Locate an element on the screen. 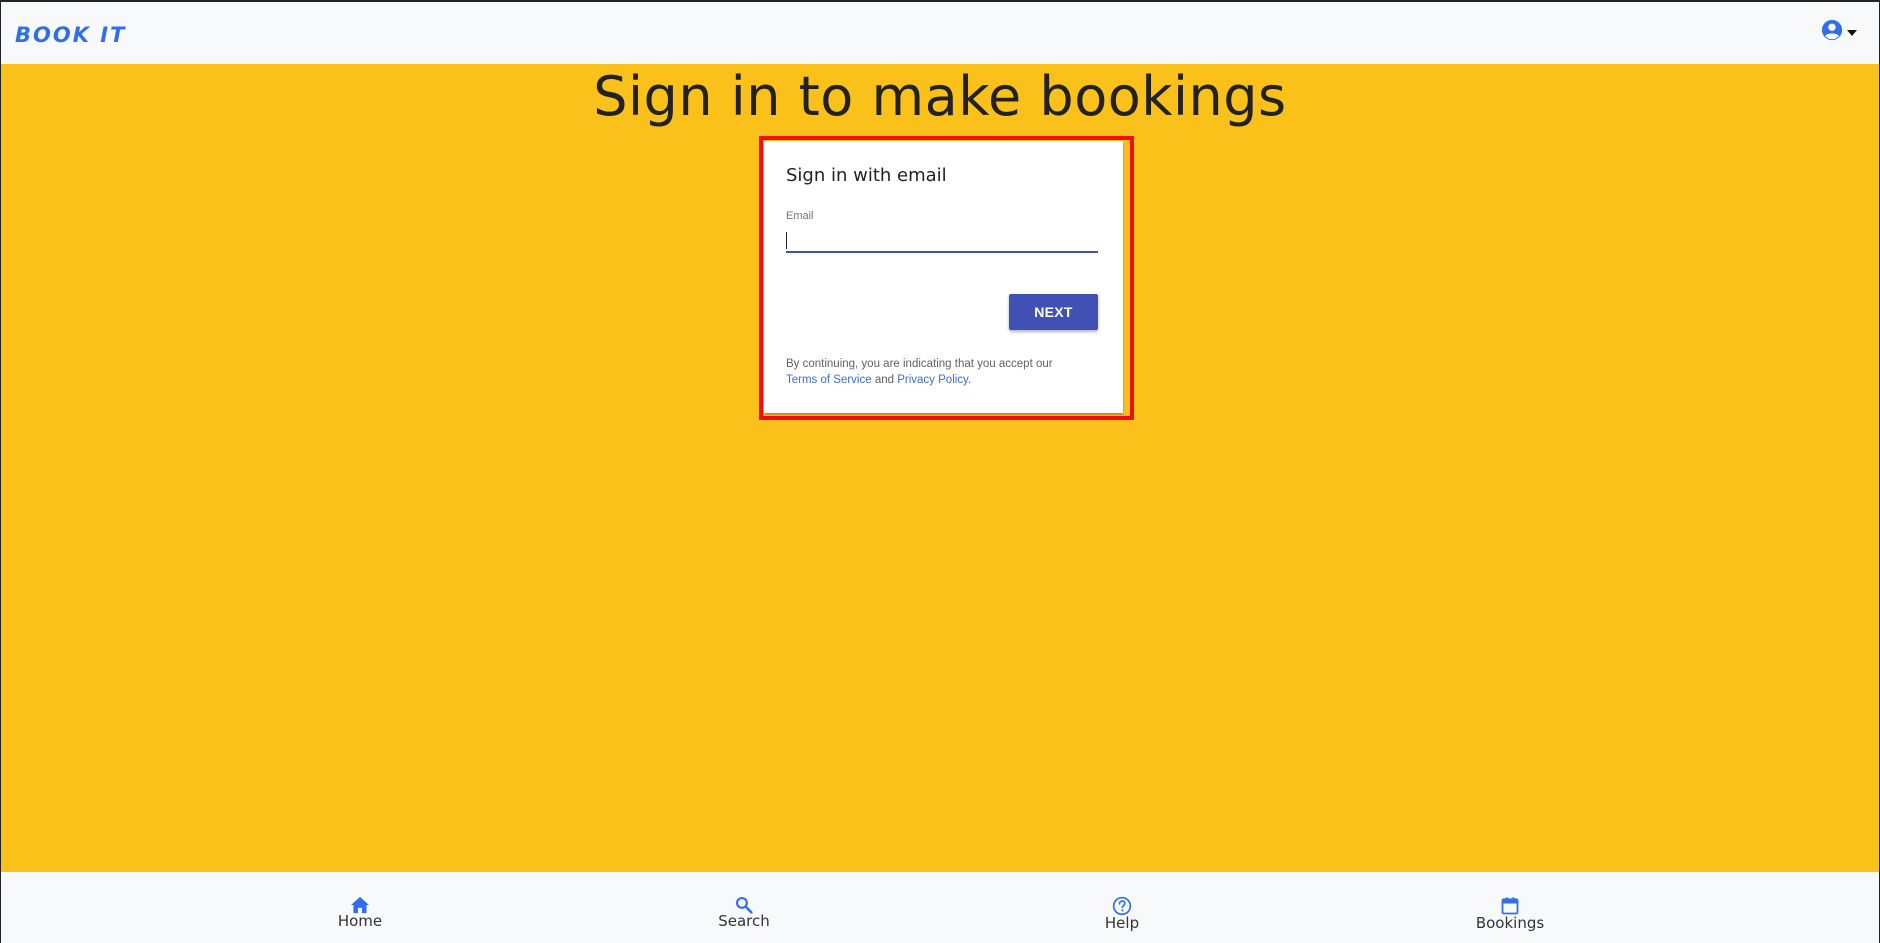  calendar-icon is located at coordinates (1510, 906).